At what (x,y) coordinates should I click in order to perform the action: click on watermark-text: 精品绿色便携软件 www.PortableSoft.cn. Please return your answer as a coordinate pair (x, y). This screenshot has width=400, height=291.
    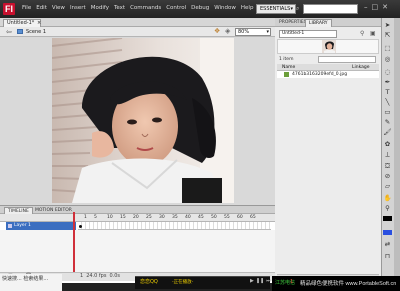
    Looking at the image, I should click on (348, 284).